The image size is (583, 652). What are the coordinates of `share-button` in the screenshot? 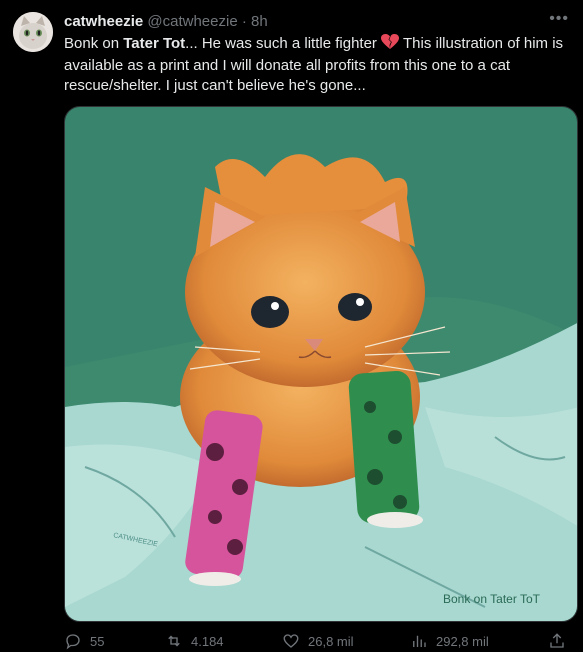 It's located at (557, 641).